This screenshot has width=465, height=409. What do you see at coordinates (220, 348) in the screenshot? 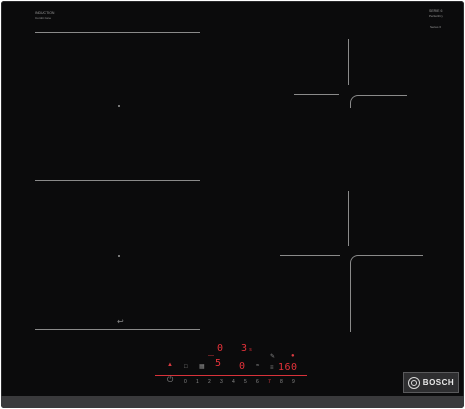
I see `zone-display-top-left: 0` at bounding box center [220, 348].